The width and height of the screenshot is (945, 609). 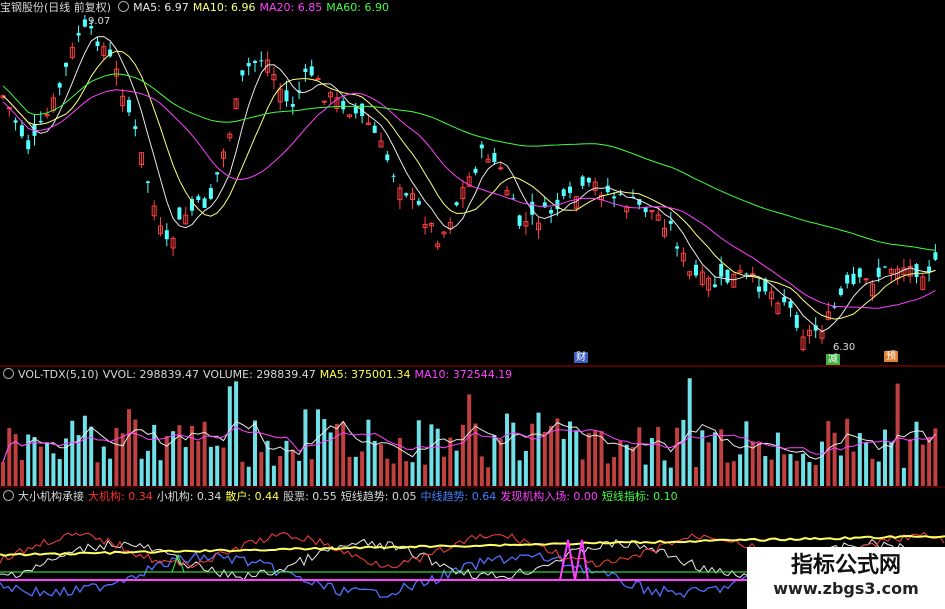 I want to click on chart-title: 宝钢股份(日线 前复权), so click(x=55, y=7).